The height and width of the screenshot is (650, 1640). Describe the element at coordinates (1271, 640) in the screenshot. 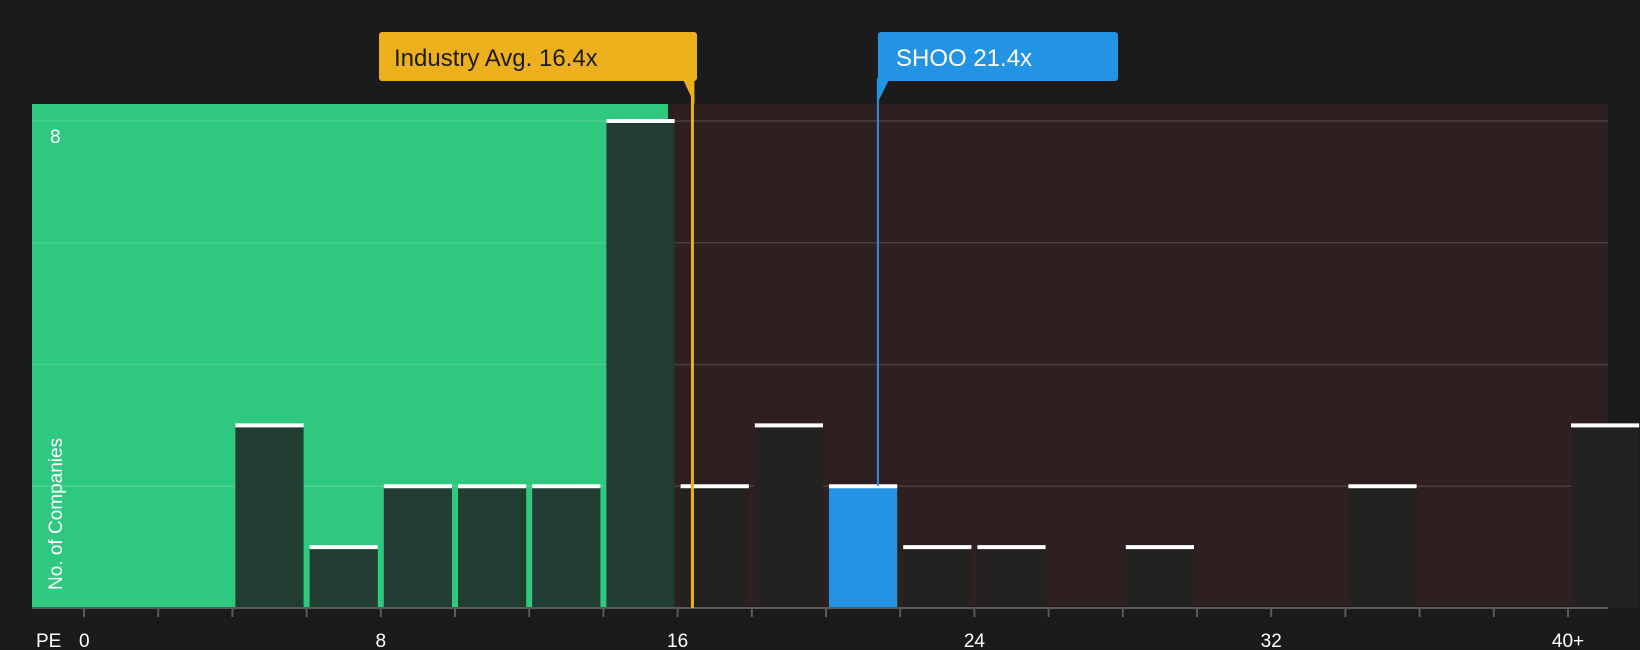

I see `x-tick-label: 32` at that location.